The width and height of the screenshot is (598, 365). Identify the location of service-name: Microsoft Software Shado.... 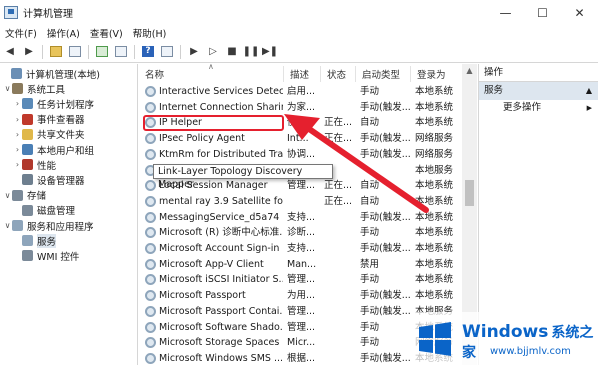
(221, 327).